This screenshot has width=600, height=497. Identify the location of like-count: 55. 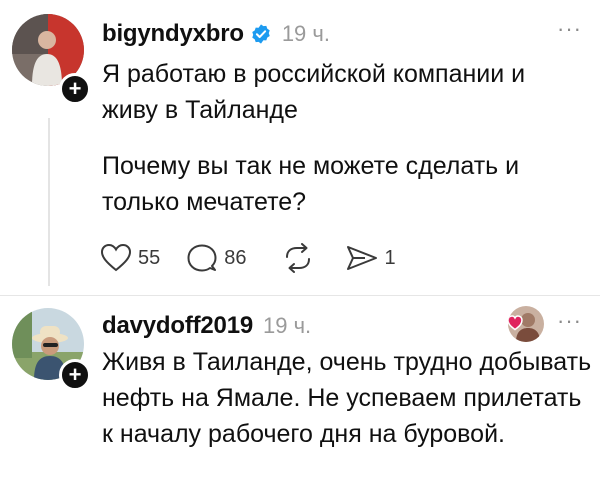
(149, 257).